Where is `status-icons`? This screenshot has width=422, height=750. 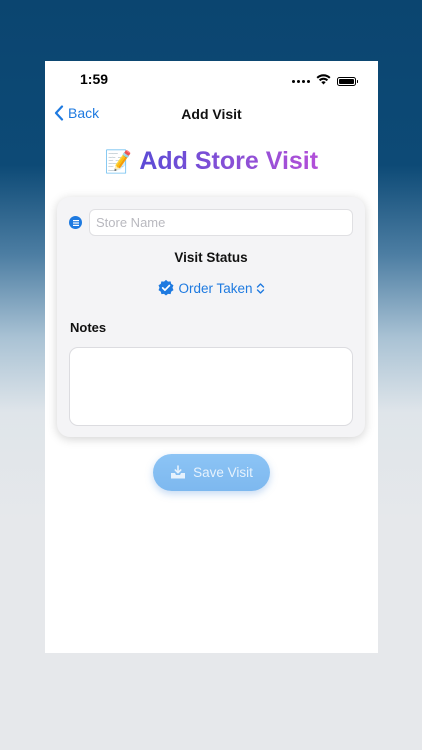 status-icons is located at coordinates (325, 81).